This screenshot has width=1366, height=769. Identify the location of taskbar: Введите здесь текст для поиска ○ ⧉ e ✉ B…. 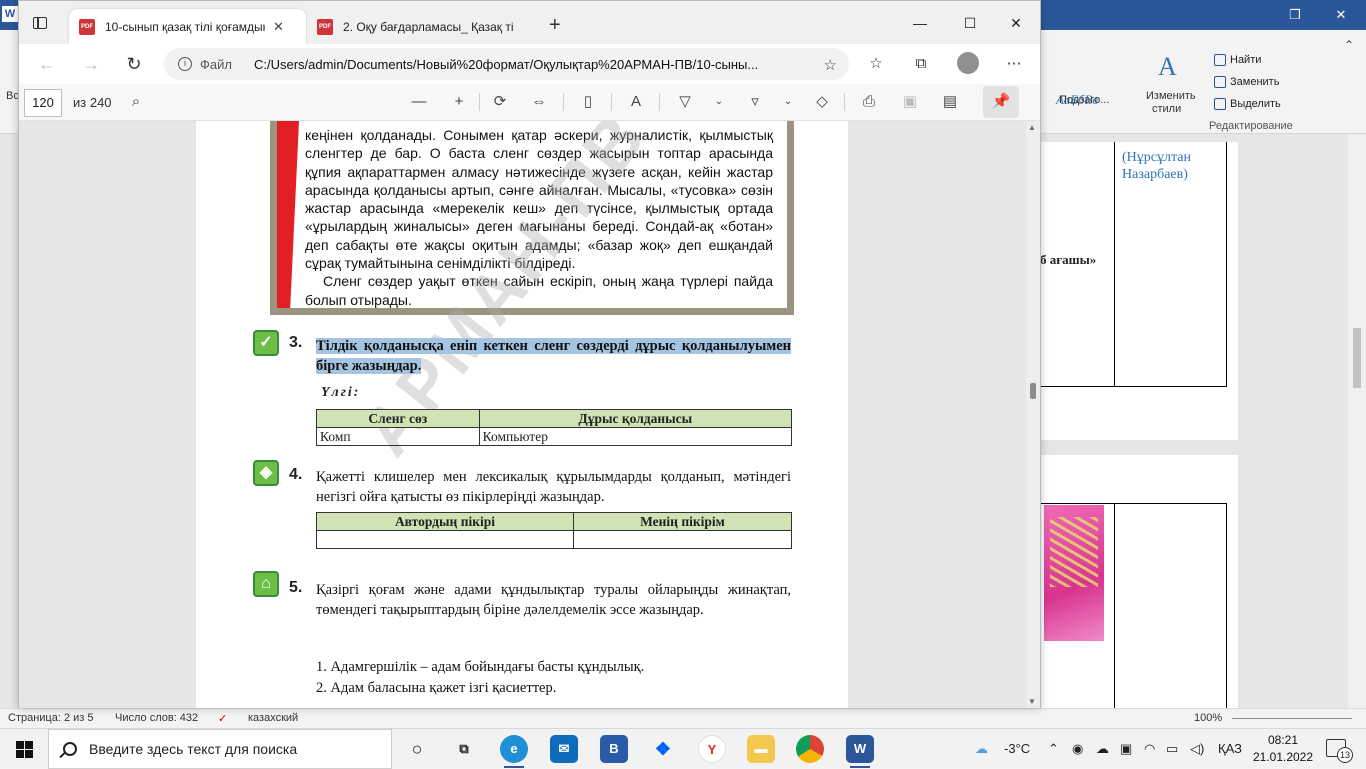
(683, 748).